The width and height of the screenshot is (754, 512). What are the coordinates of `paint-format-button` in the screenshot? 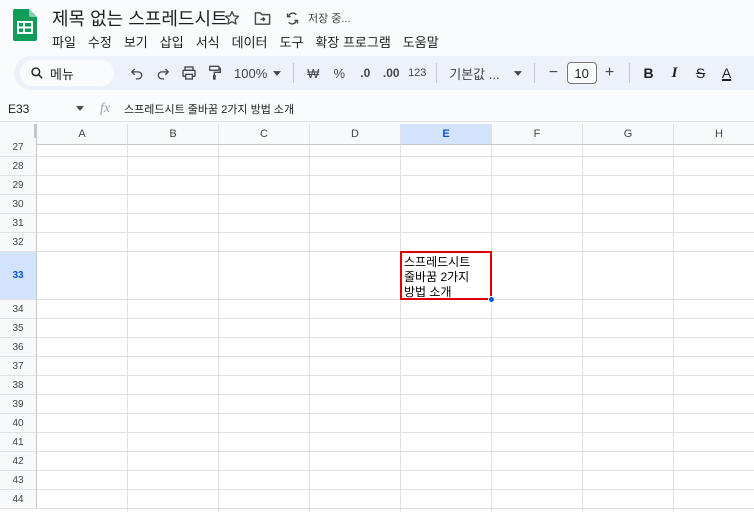 It's located at (215, 73).